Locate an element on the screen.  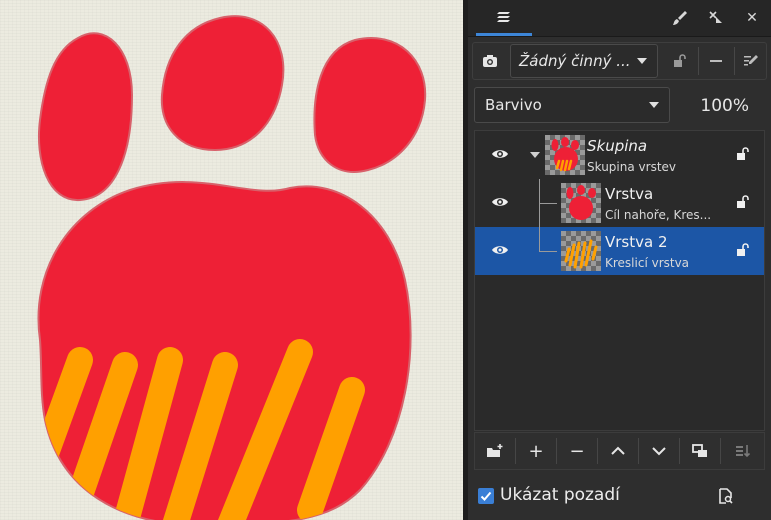
expand-chevron-icon is located at coordinates (535, 155).